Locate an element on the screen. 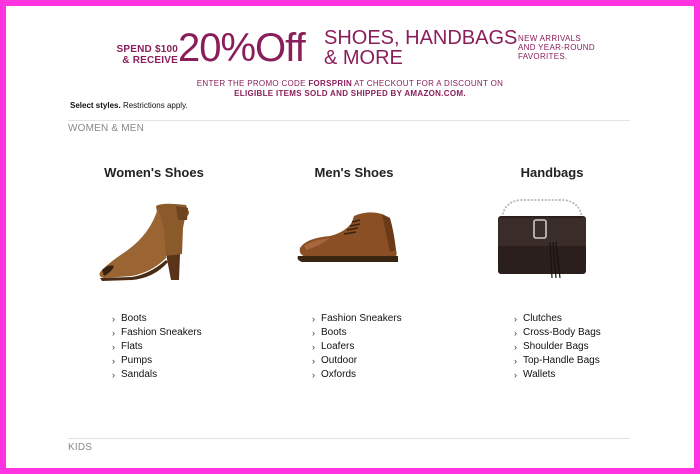 The height and width of the screenshot is (474, 700). promo-prefix: ENTER THE PROMO CODE is located at coordinates (251, 83).